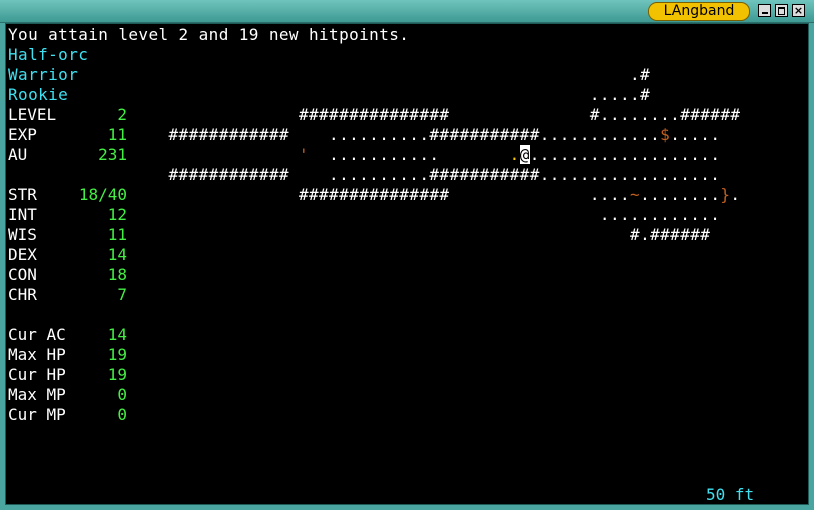 The image size is (814, 510). What do you see at coordinates (37, 374) in the screenshot?
I see `stat-label: Cur HP` at bounding box center [37, 374].